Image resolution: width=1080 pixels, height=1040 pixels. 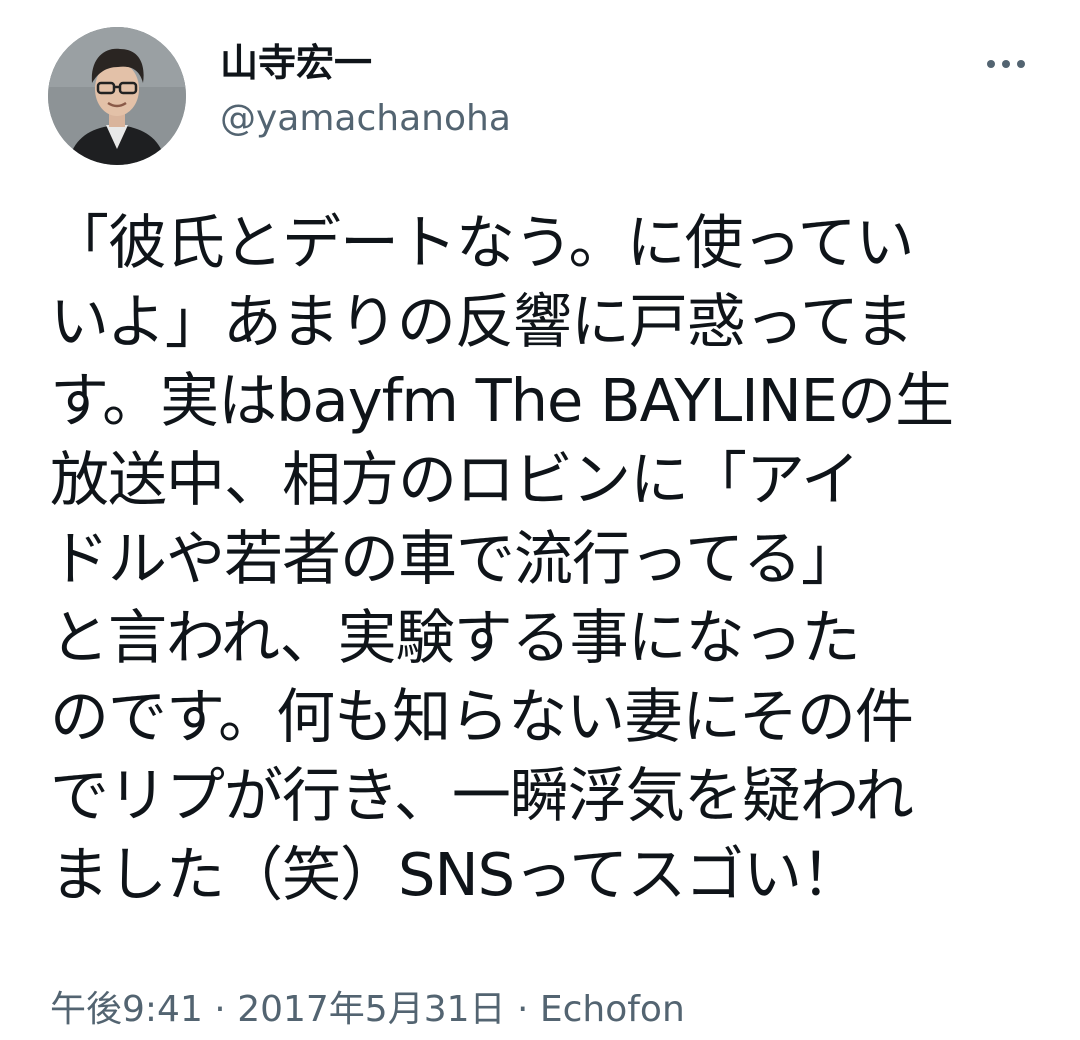 What do you see at coordinates (482, 795) in the screenshot?
I see `tweet-text-line: でリプが行き、一瞬浮気を疑われ` at bounding box center [482, 795].